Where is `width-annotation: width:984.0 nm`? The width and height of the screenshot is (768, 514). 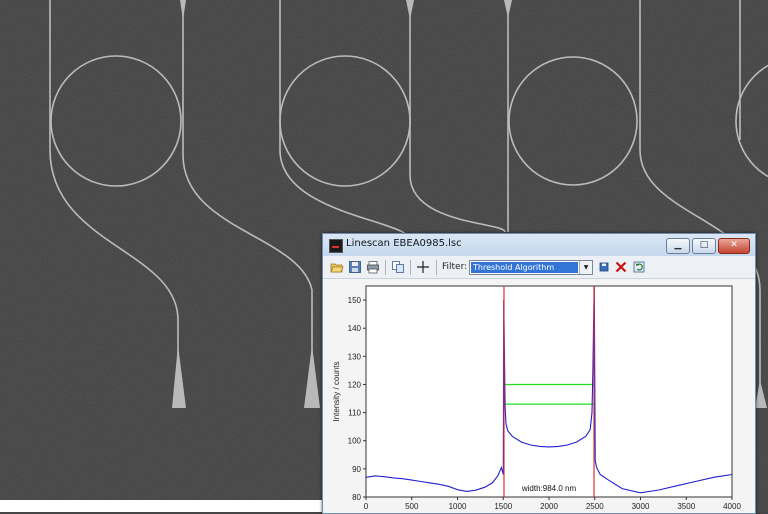
width-annotation: width:984.0 nm is located at coordinates (549, 488).